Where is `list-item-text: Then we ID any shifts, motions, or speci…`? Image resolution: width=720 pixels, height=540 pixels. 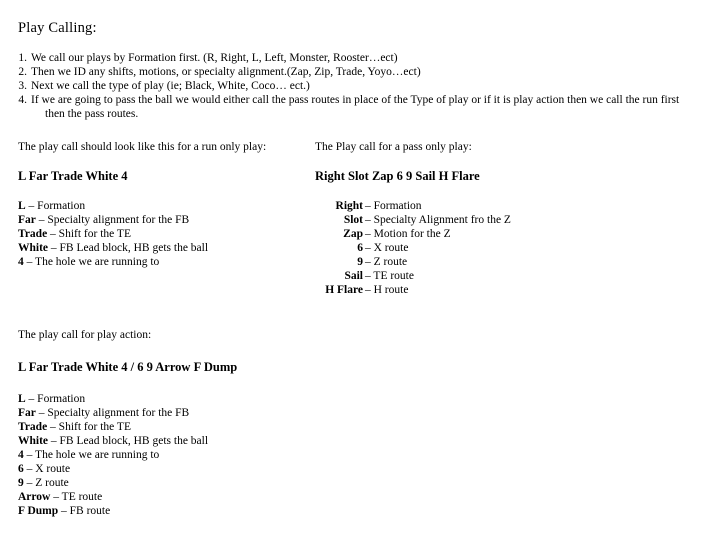 list-item-text: Then we ID any shifts, motions, or speci… is located at coordinates (226, 72).